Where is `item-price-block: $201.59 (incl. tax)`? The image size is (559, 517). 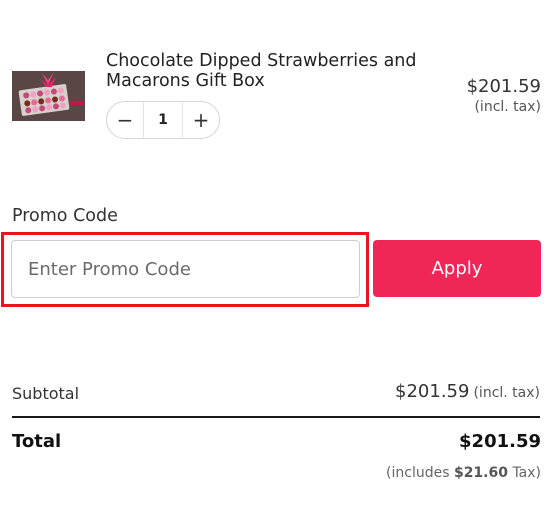 item-price-block: $201.59 (incl. tax) is located at coordinates (504, 96).